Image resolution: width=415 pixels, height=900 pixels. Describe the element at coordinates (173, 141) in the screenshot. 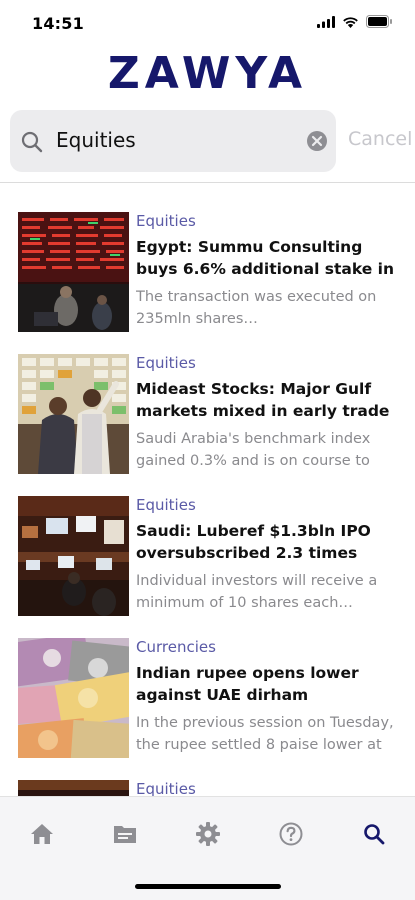

I see `search-bar: Equities` at that location.